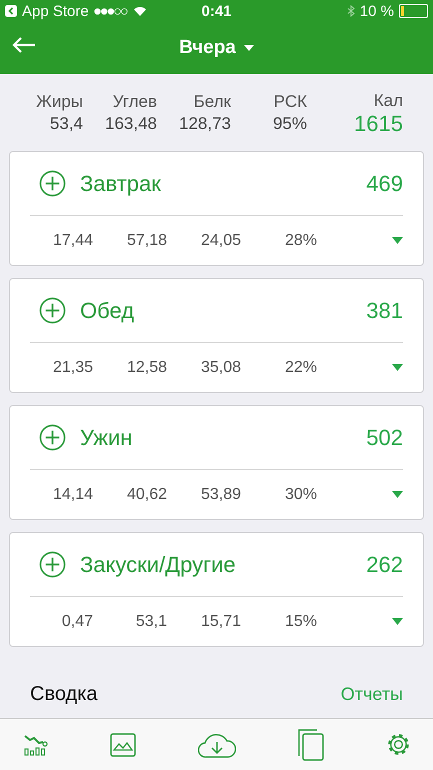 The height and width of the screenshot is (770, 433). I want to click on nutrient-label: Углев, so click(134, 101).